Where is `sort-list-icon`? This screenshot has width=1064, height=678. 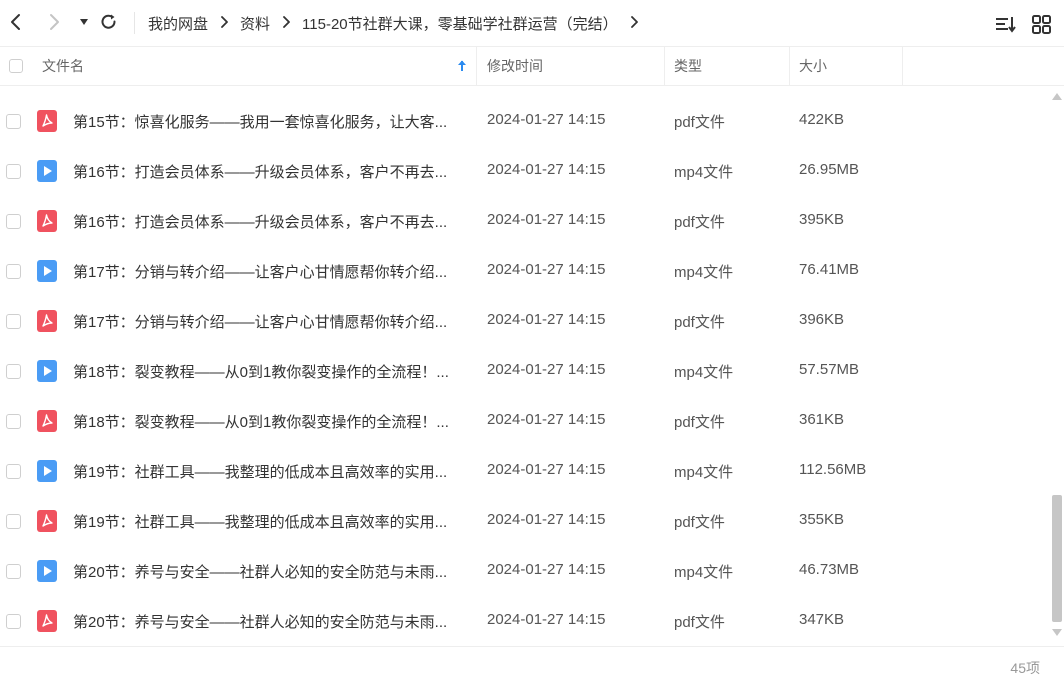
sort-list-icon is located at coordinates (1006, 25).